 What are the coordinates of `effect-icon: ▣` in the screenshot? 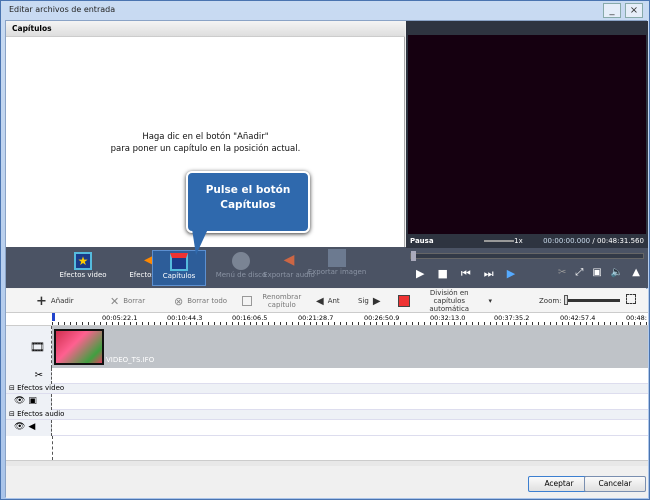 It's located at (32, 401).